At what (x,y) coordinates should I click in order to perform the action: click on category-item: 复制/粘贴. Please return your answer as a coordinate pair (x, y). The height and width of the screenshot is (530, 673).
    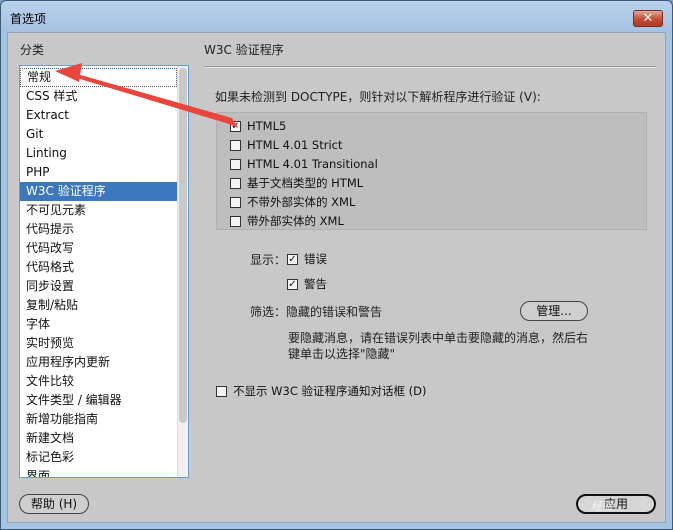
    Looking at the image, I should click on (98, 305).